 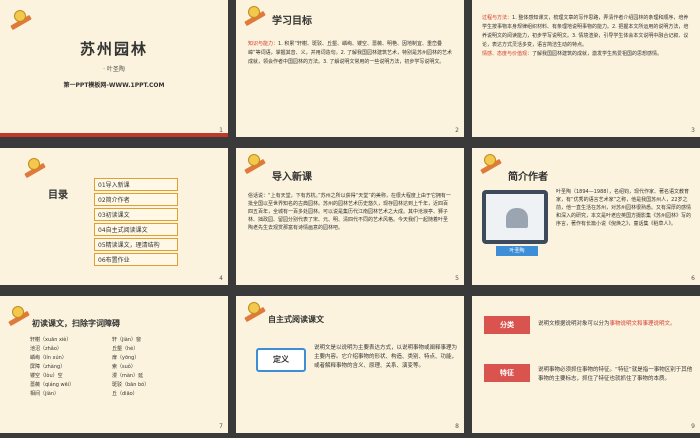 I want to click on feature-tag: 特征, so click(x=507, y=373).